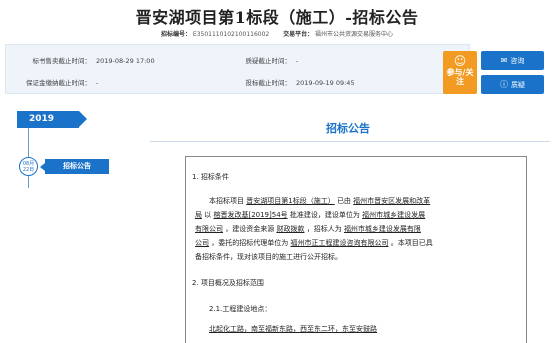  I want to click on follow-button-label: 参与/关注, so click(460, 77).